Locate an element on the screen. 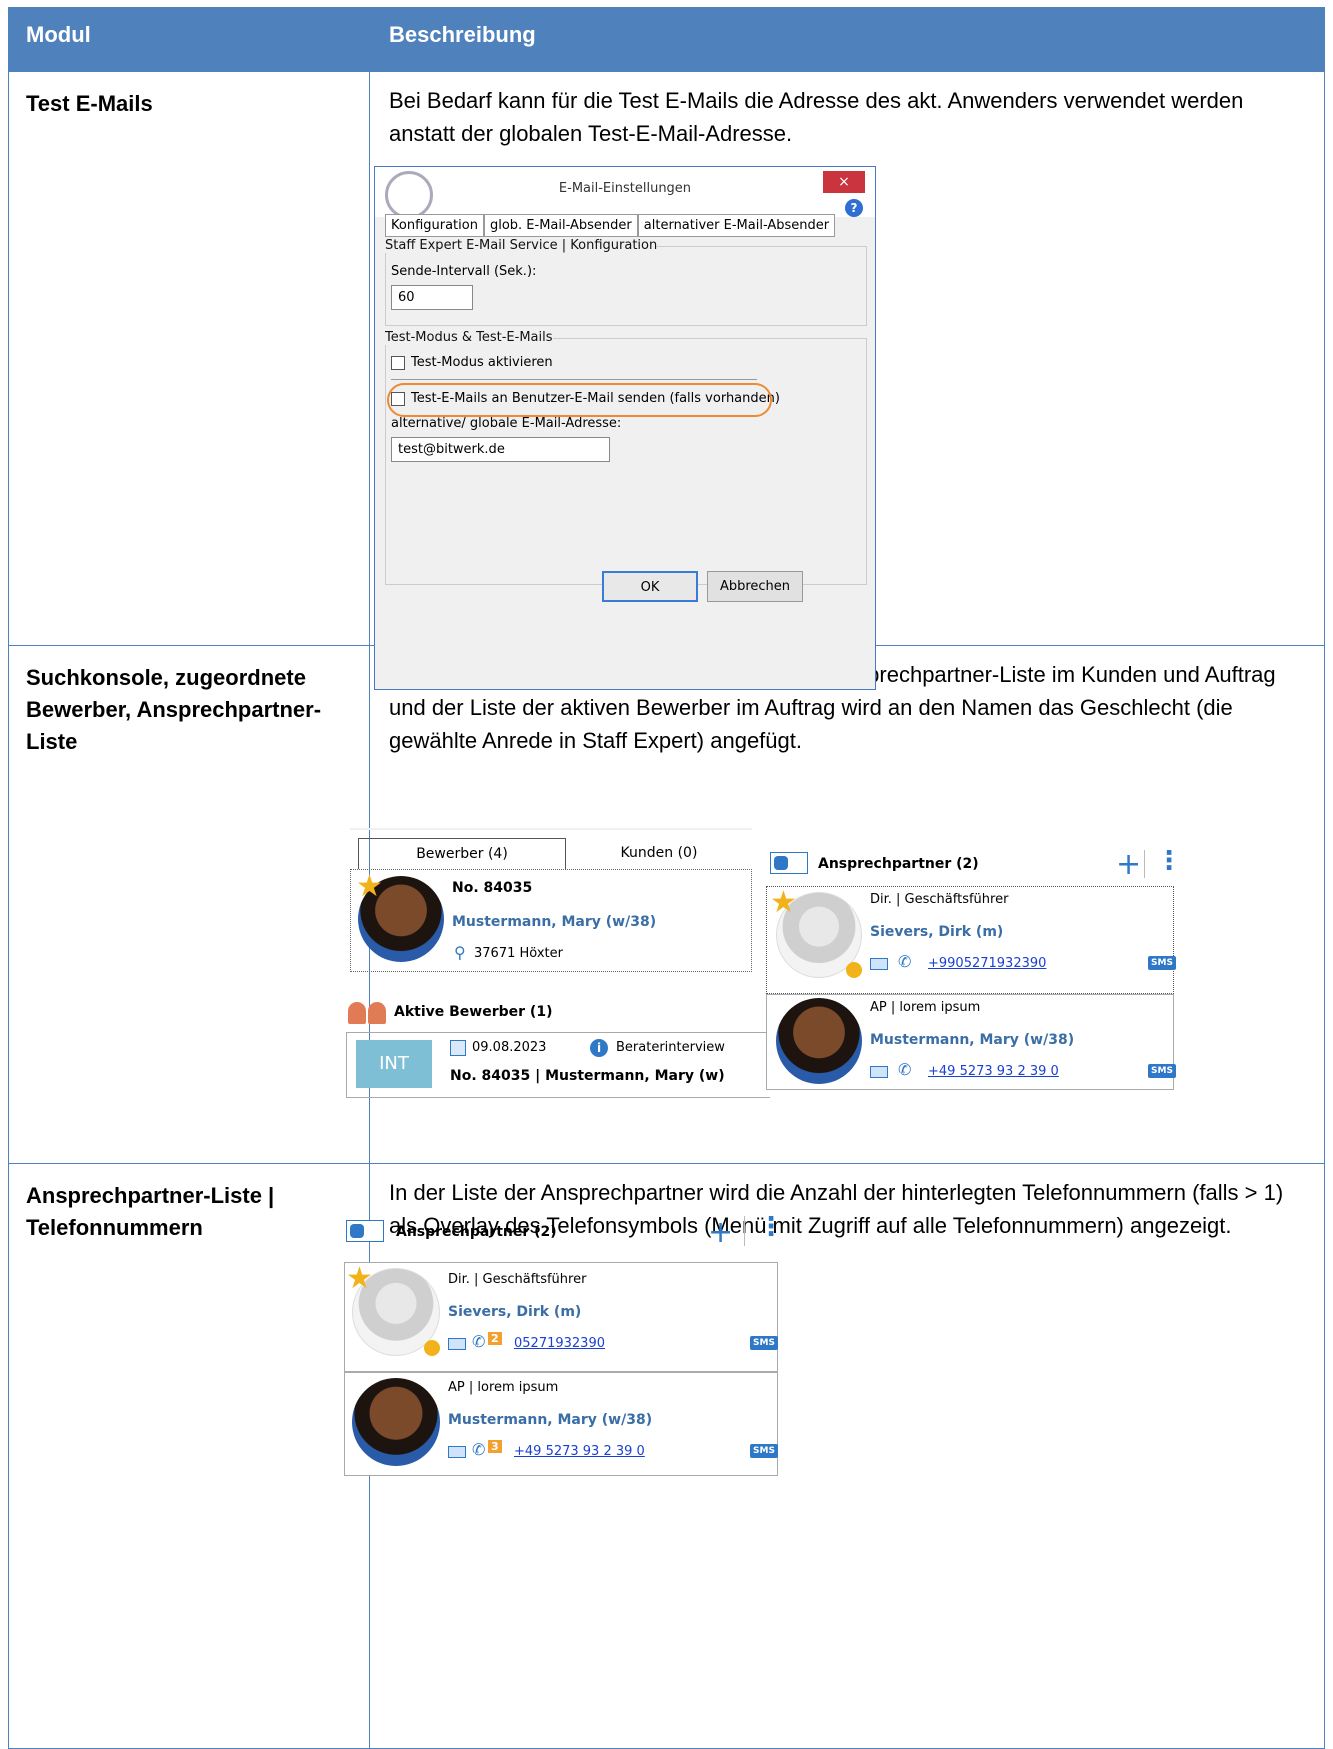 The width and height of the screenshot is (1333, 1749). active-line: No. 84035 | Mustermann, Mary (w) is located at coordinates (587, 1076).